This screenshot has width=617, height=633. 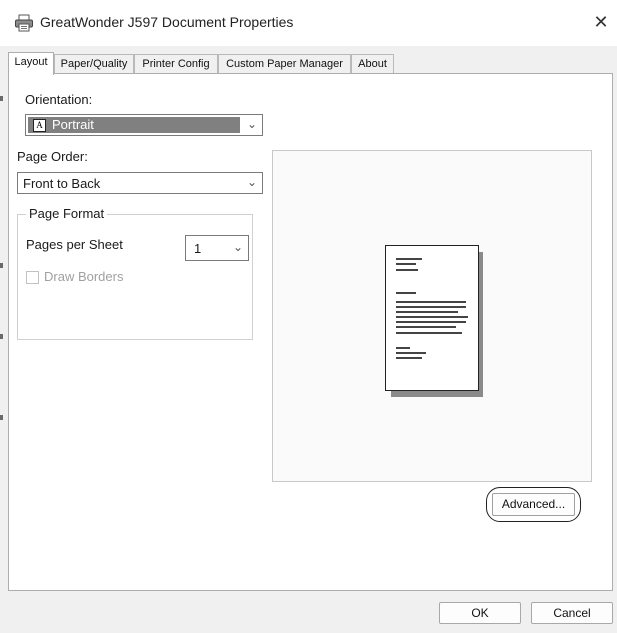 I want to click on printer-icon, so click(x=24, y=23).